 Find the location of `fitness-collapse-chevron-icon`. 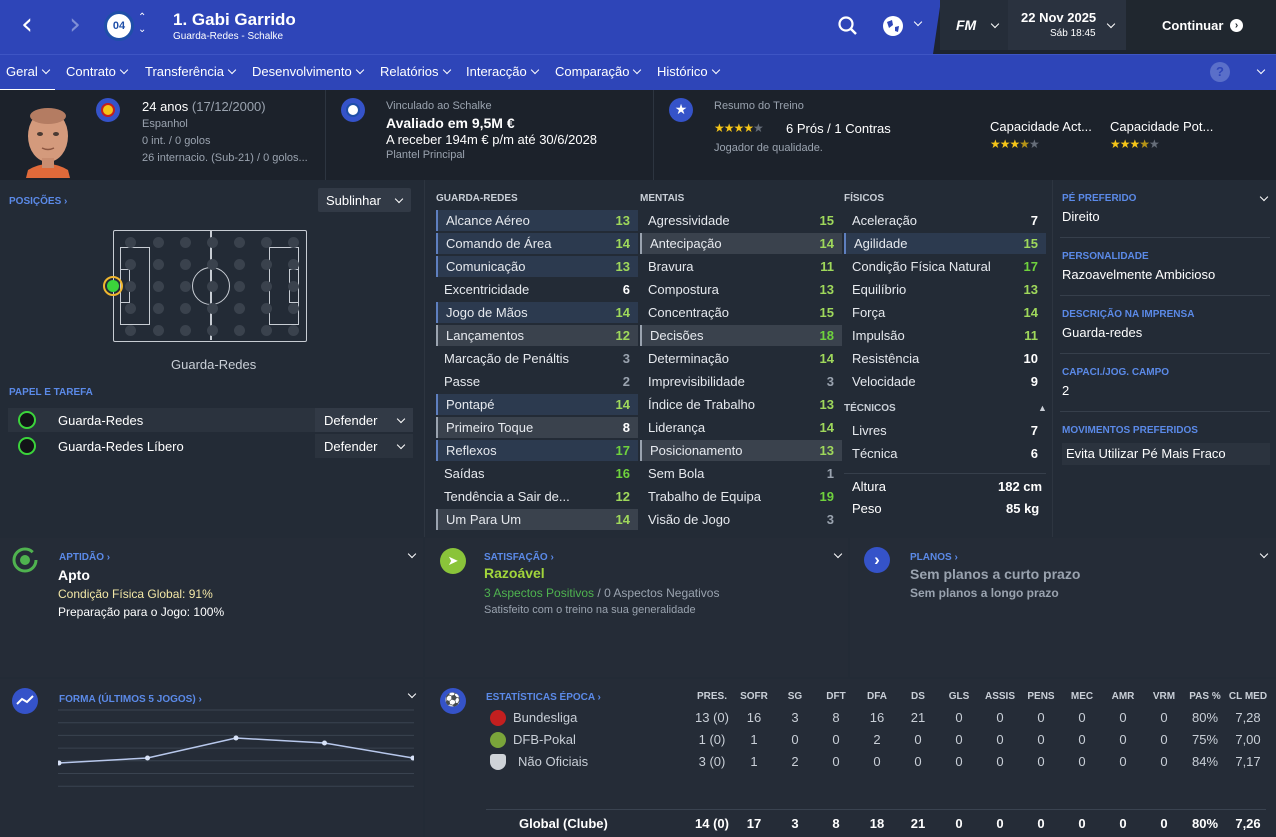

fitness-collapse-chevron-icon is located at coordinates (410, 555).